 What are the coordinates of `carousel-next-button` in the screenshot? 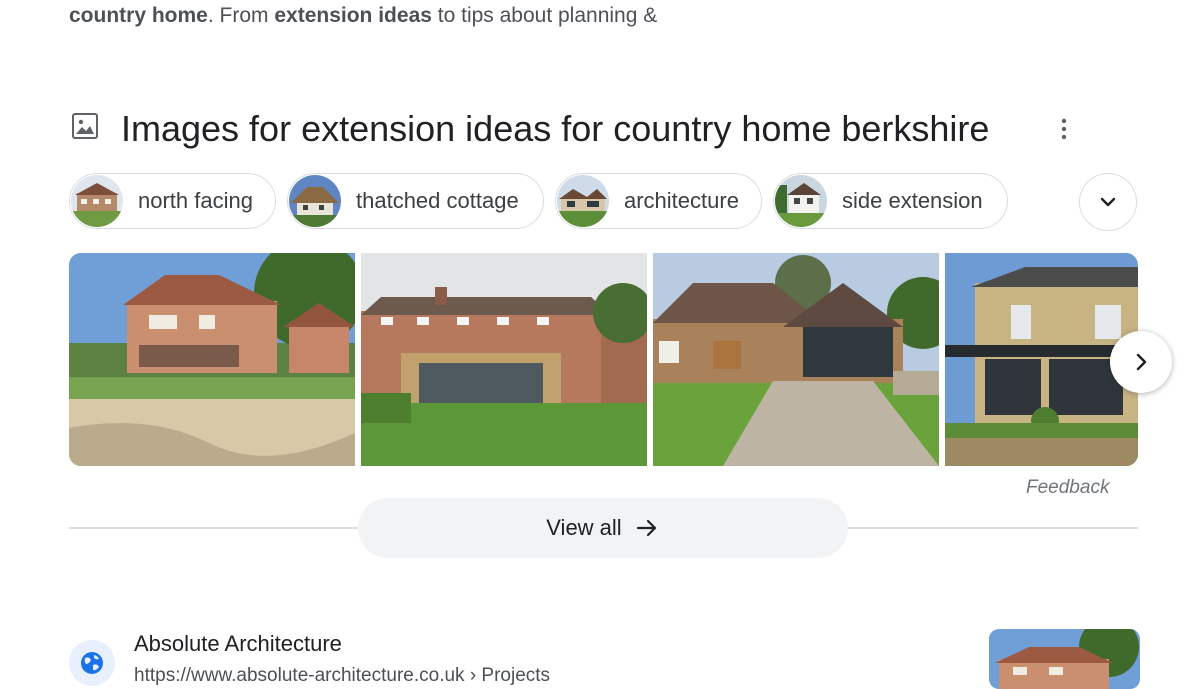 It's located at (1141, 362).